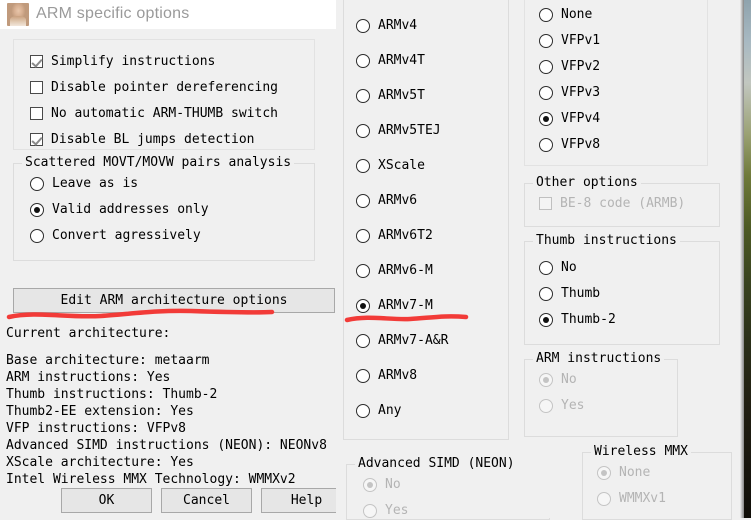  Describe the element at coordinates (588, 319) in the screenshot. I see `radio-label: Thumb-2` at that location.